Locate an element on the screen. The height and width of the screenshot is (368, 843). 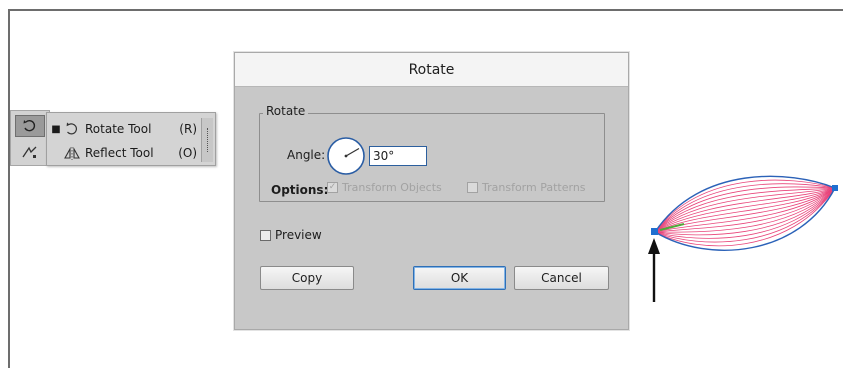
ok-button: OK is located at coordinates (459, 278).